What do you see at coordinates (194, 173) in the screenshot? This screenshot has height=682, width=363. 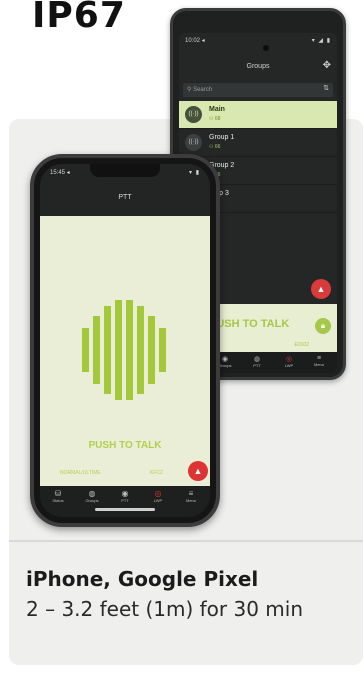 I see `status-icons: ▾ ▮` at bounding box center [194, 173].